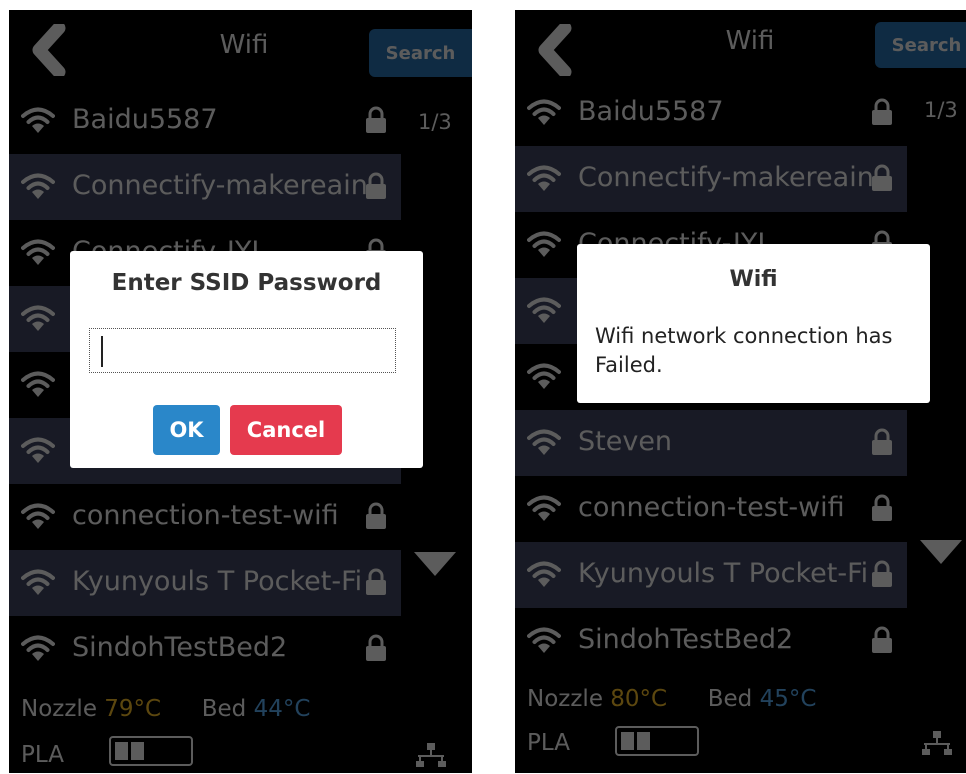 The image size is (966, 774). What do you see at coordinates (133, 709) in the screenshot?
I see `nozzle-temp-value: 79°C` at bounding box center [133, 709].